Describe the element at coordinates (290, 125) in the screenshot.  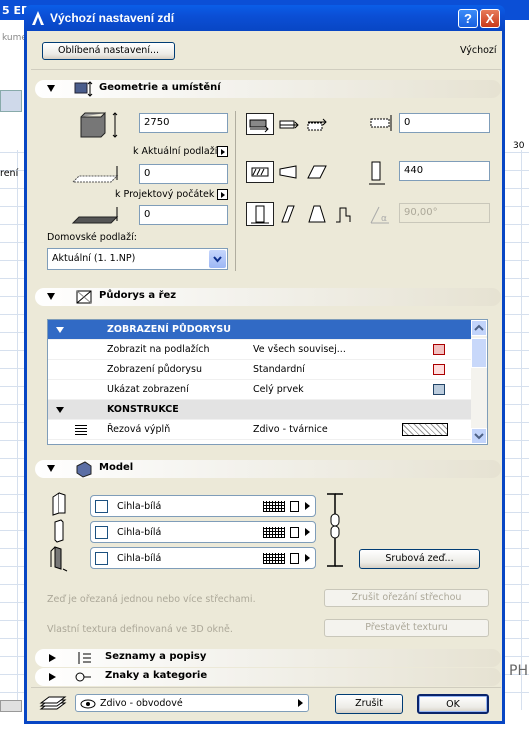
I see `ref-line-center-icon` at that location.